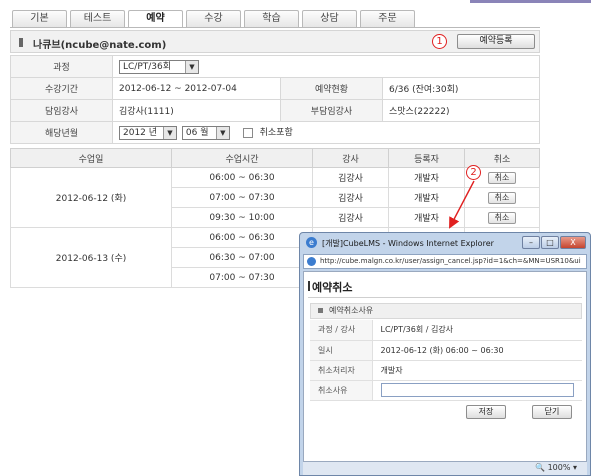 Image resolution: width=591 pixels, height=476 pixels. I want to click on close-window-button: X, so click(573, 242).